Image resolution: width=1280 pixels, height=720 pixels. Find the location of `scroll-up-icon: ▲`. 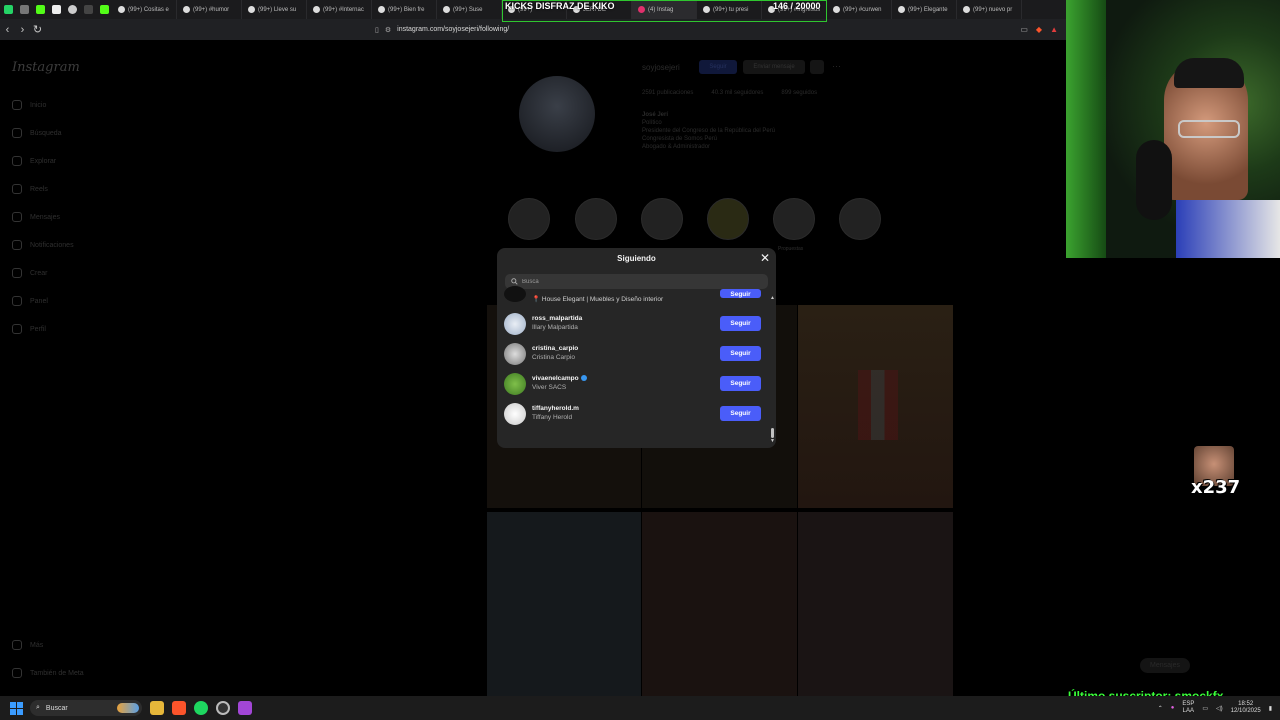

scroll-up-icon: ▲ is located at coordinates (772, 298).